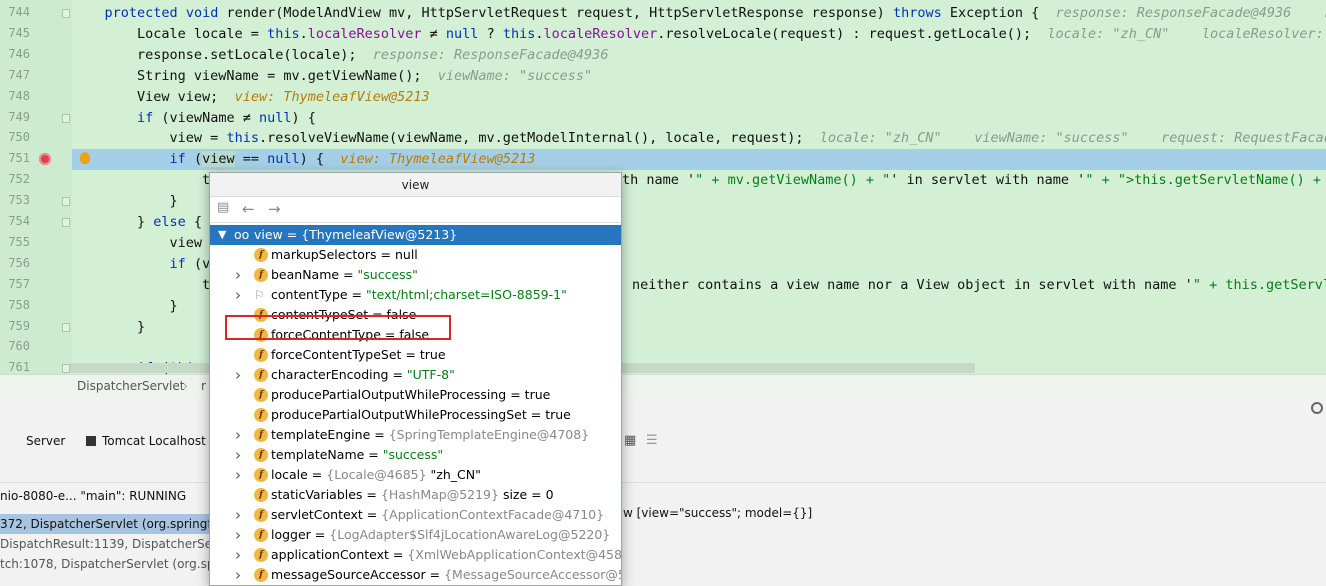  Describe the element at coordinates (36, 97) in the screenshot. I see `gutter-line: 748` at that location.